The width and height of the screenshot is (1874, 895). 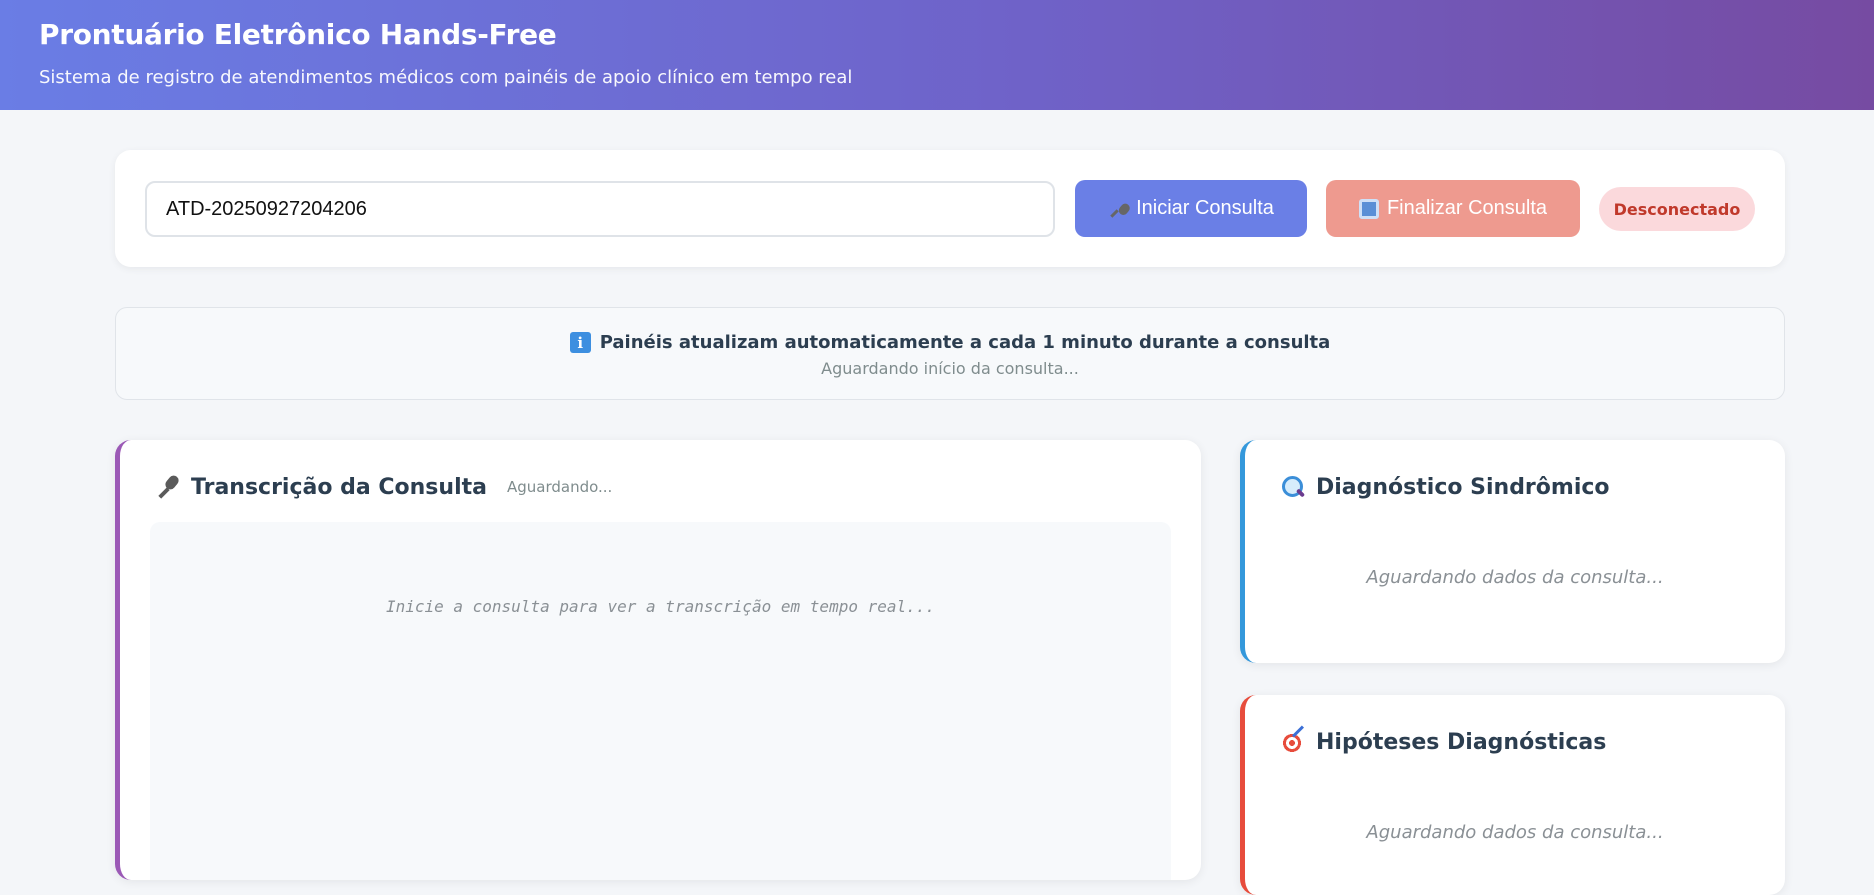 What do you see at coordinates (1205, 208) in the screenshot?
I see `start-consultation-label: Iniciar Consulta` at bounding box center [1205, 208].